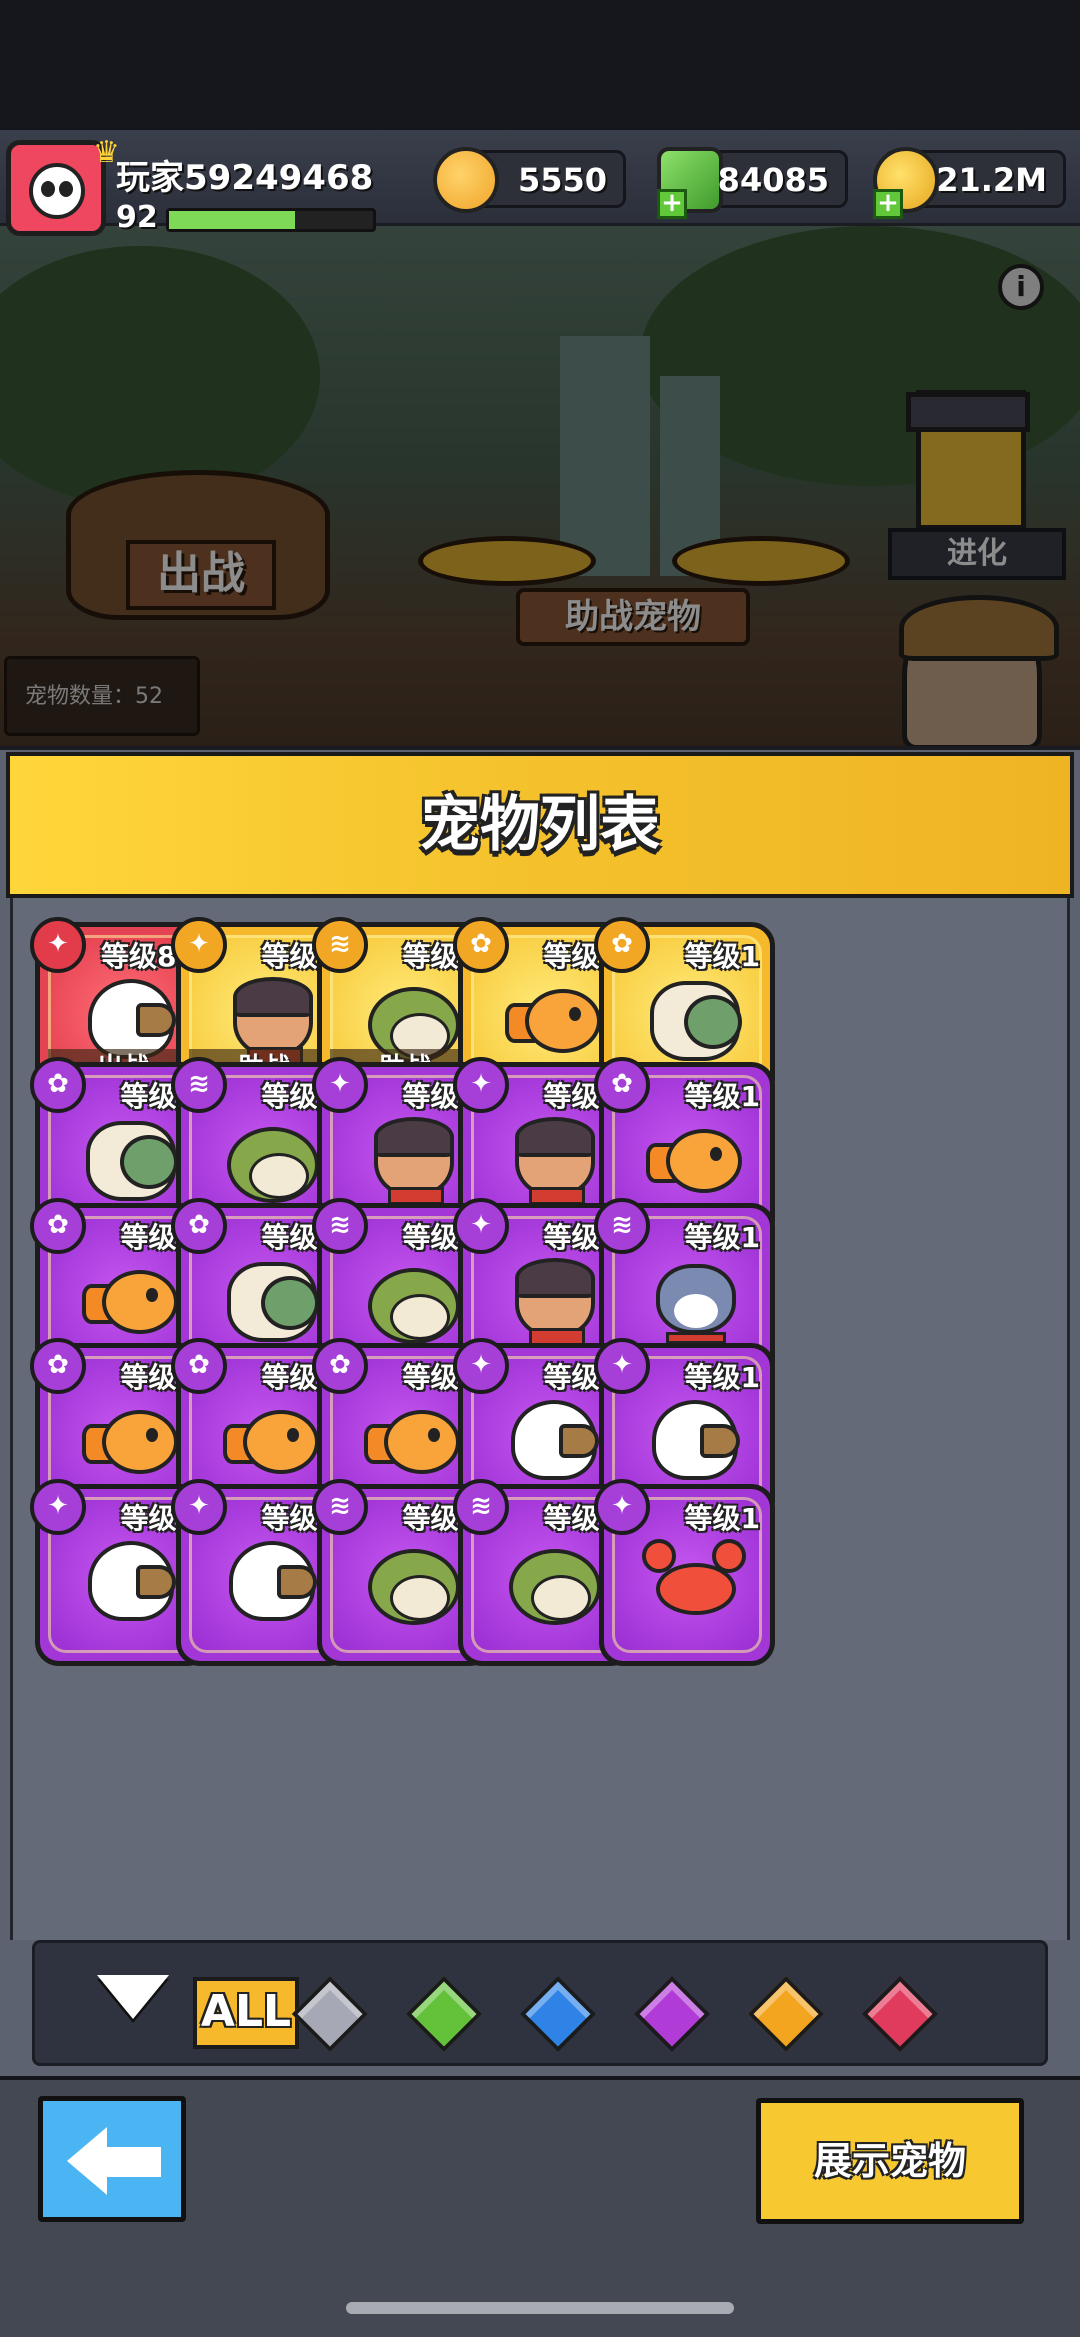 The height and width of the screenshot is (2337, 1080). Describe the element at coordinates (87, 2161) in the screenshot. I see `back-arrow-icon` at that location.